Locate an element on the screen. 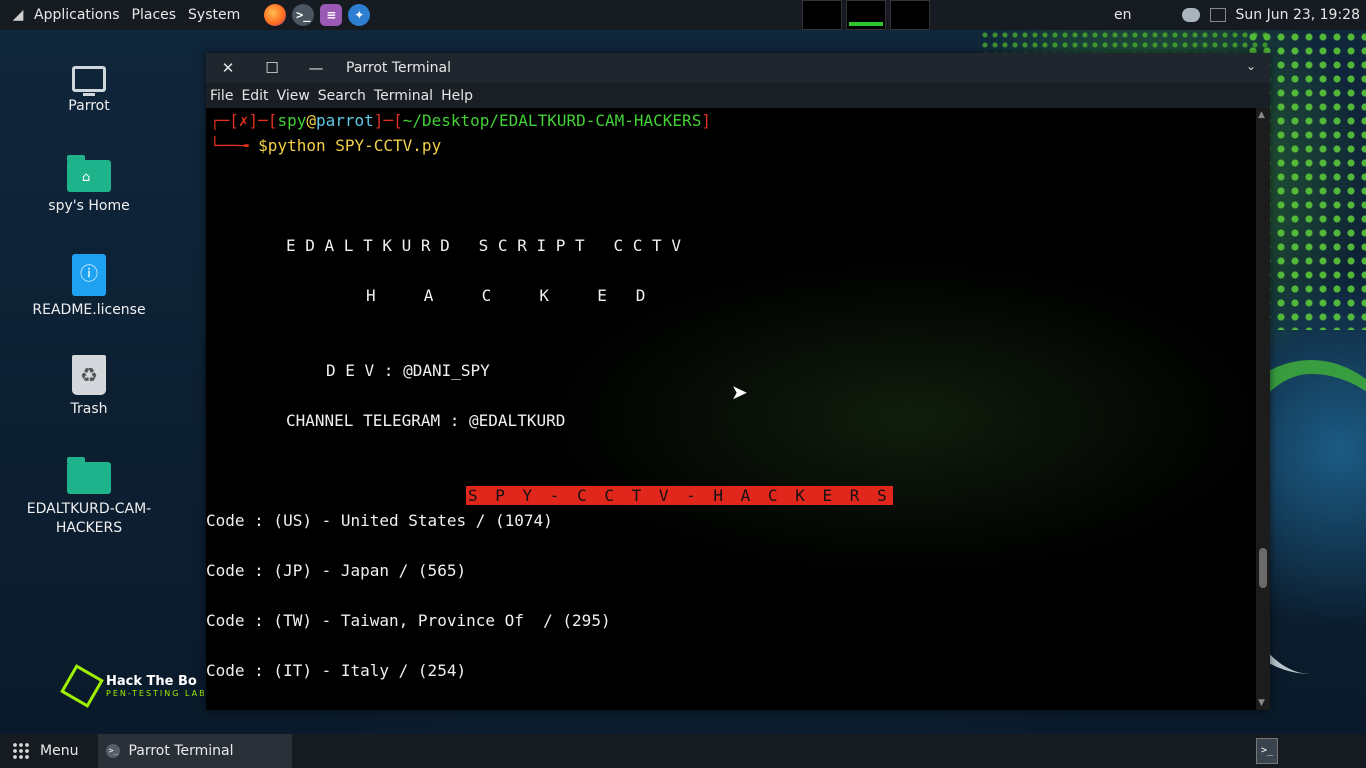 The image size is (1366, 768). desktop-icon-readme: ⓘ README.license is located at coordinates (89, 286).